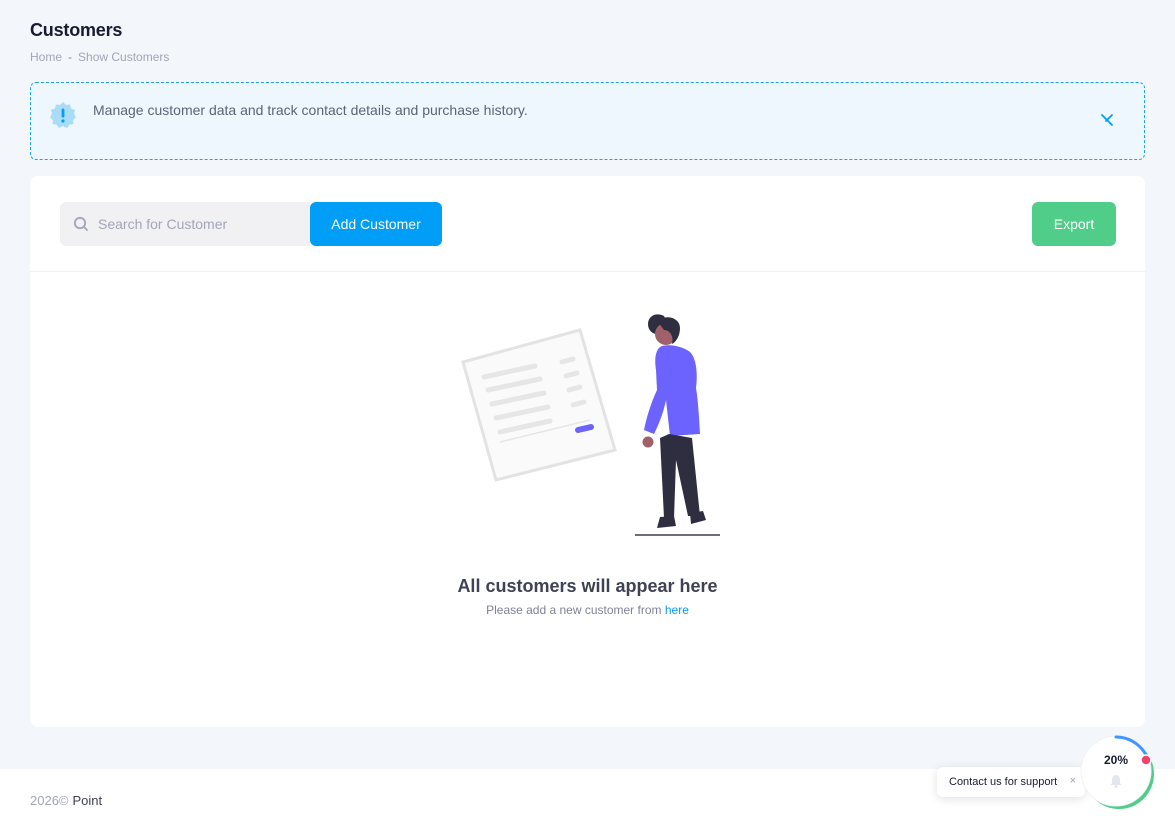 The width and height of the screenshot is (1175, 830). What do you see at coordinates (1116, 782) in the screenshot?
I see `bell-icon` at bounding box center [1116, 782].